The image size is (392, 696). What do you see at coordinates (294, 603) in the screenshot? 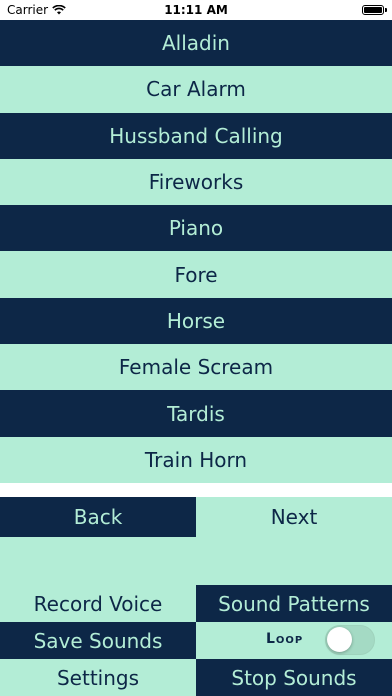
I see `sound-patterns-button: Sound Patterns` at bounding box center [294, 603].